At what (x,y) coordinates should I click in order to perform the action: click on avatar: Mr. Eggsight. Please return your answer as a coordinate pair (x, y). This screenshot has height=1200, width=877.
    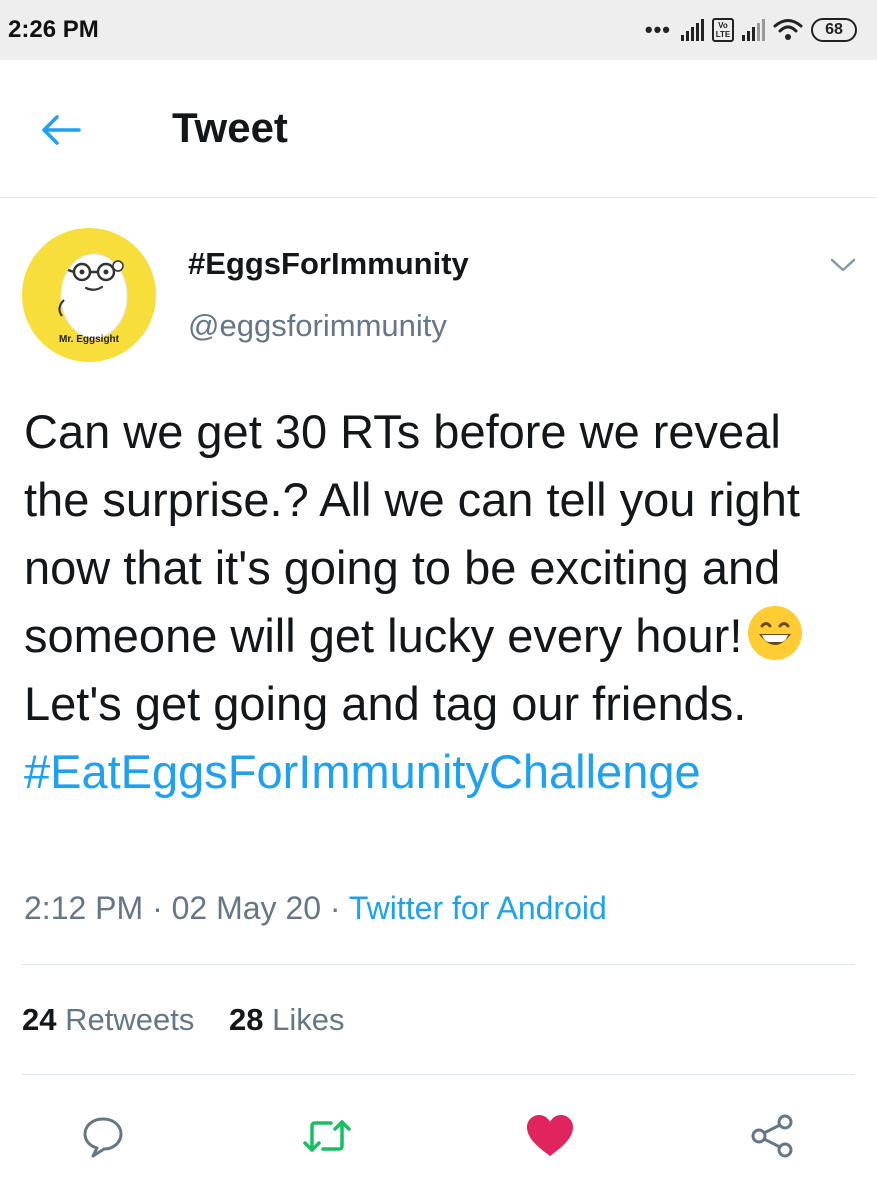
    Looking at the image, I should click on (89, 295).